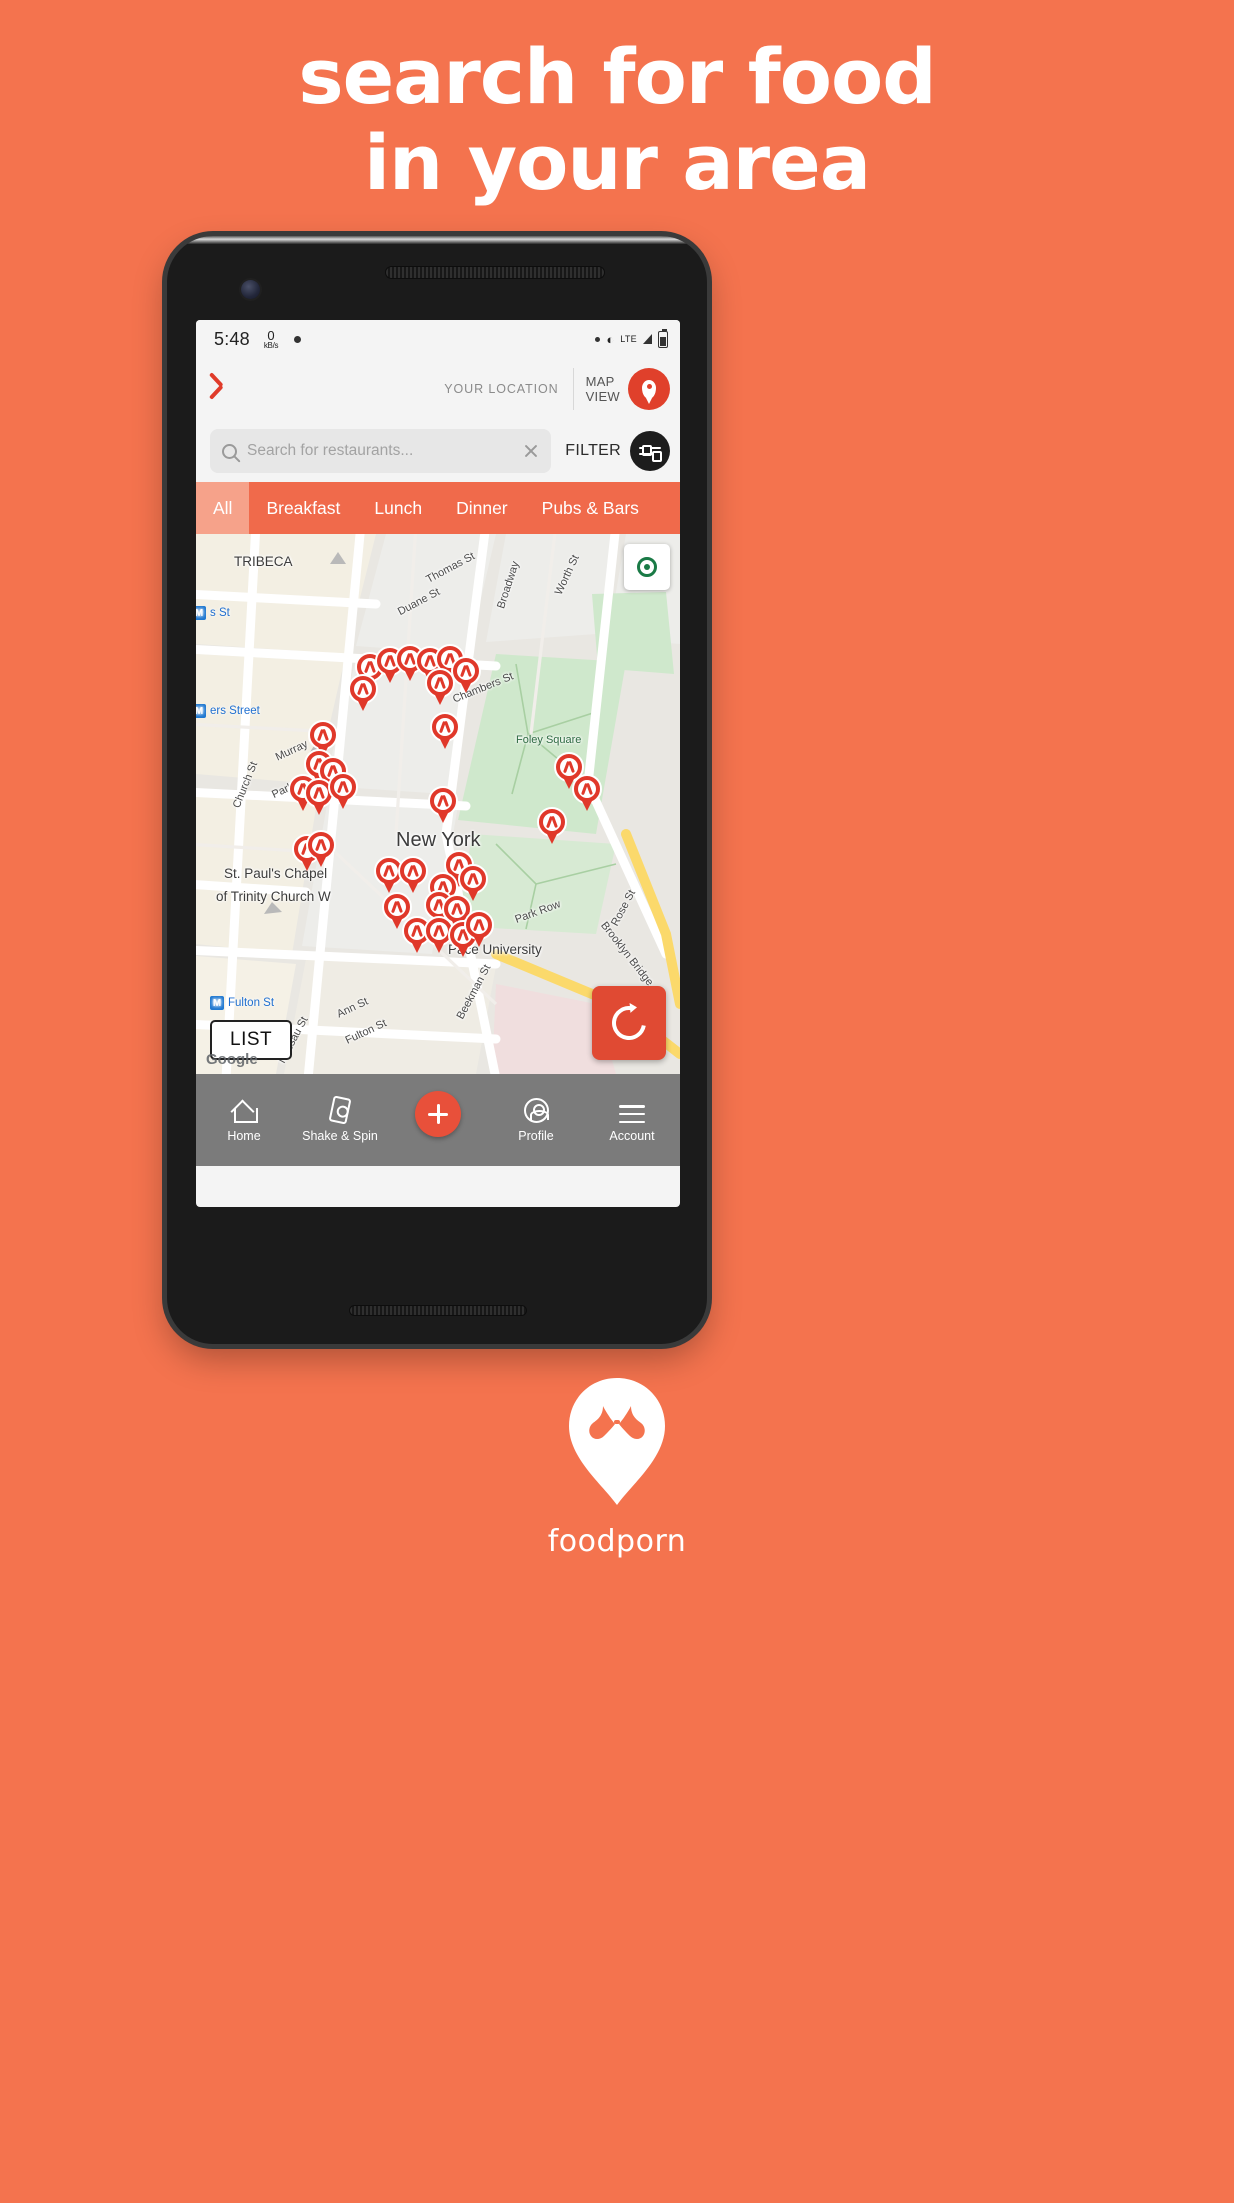 Image resolution: width=1234 pixels, height=2203 pixels. What do you see at coordinates (647, 339) in the screenshot?
I see `signal-icon` at bounding box center [647, 339].